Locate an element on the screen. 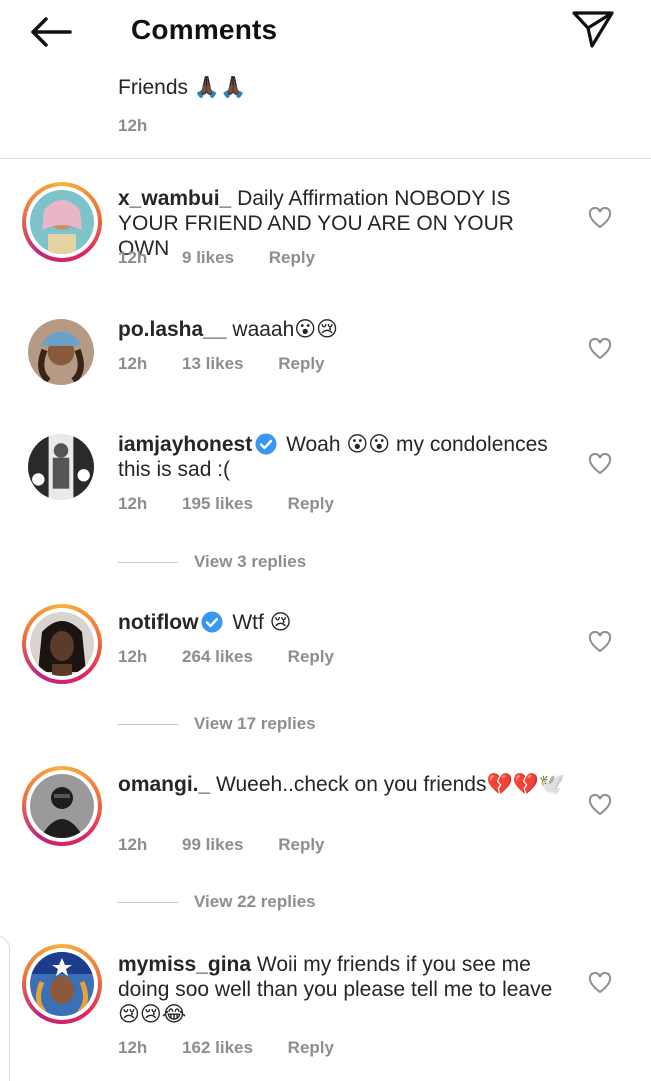 The image size is (651, 1081). comment-likes: 9 likes is located at coordinates (208, 257).